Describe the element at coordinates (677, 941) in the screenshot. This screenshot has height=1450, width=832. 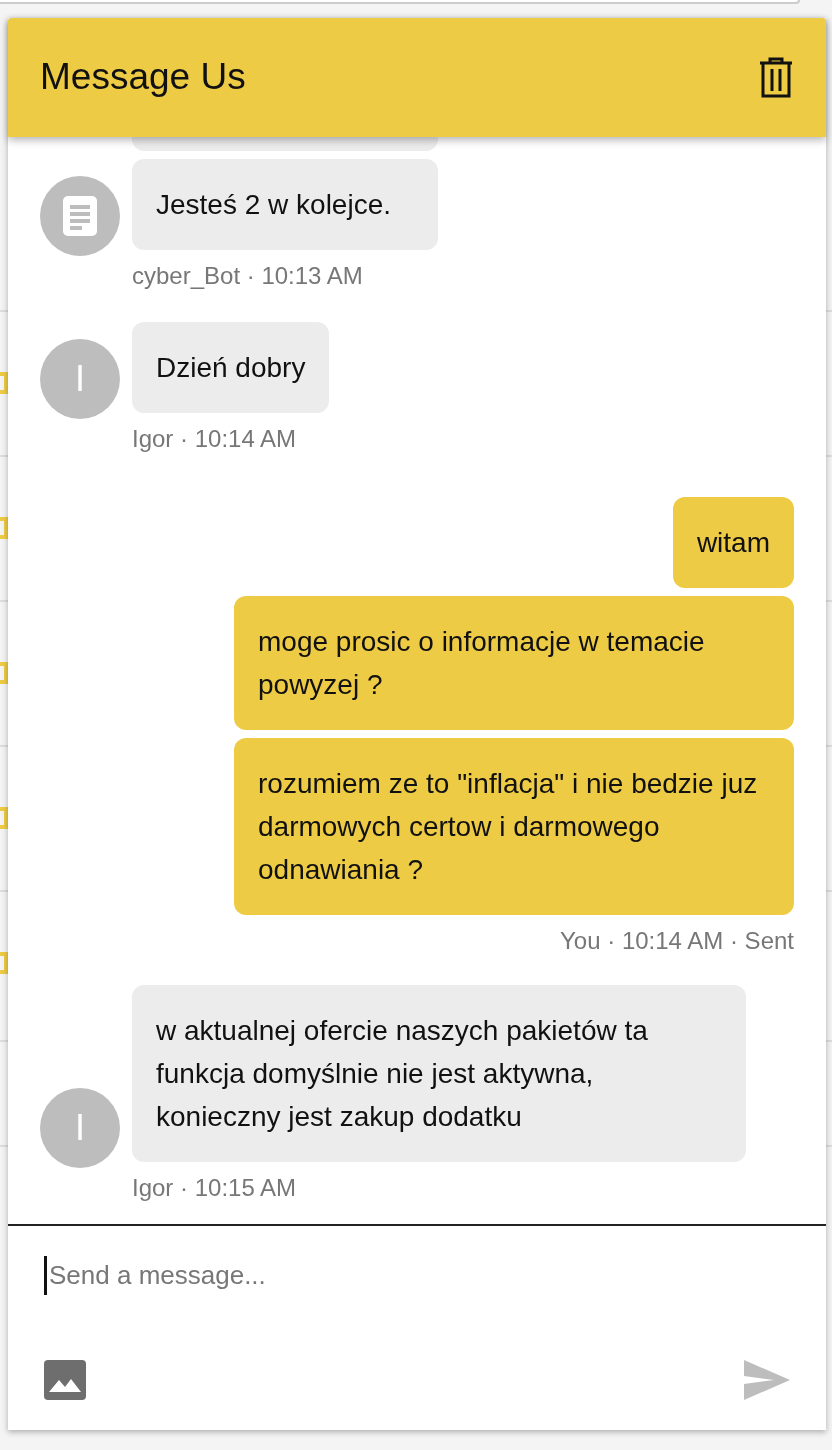
I see `message-meta: You · 10:14 AM · Sent` at that location.